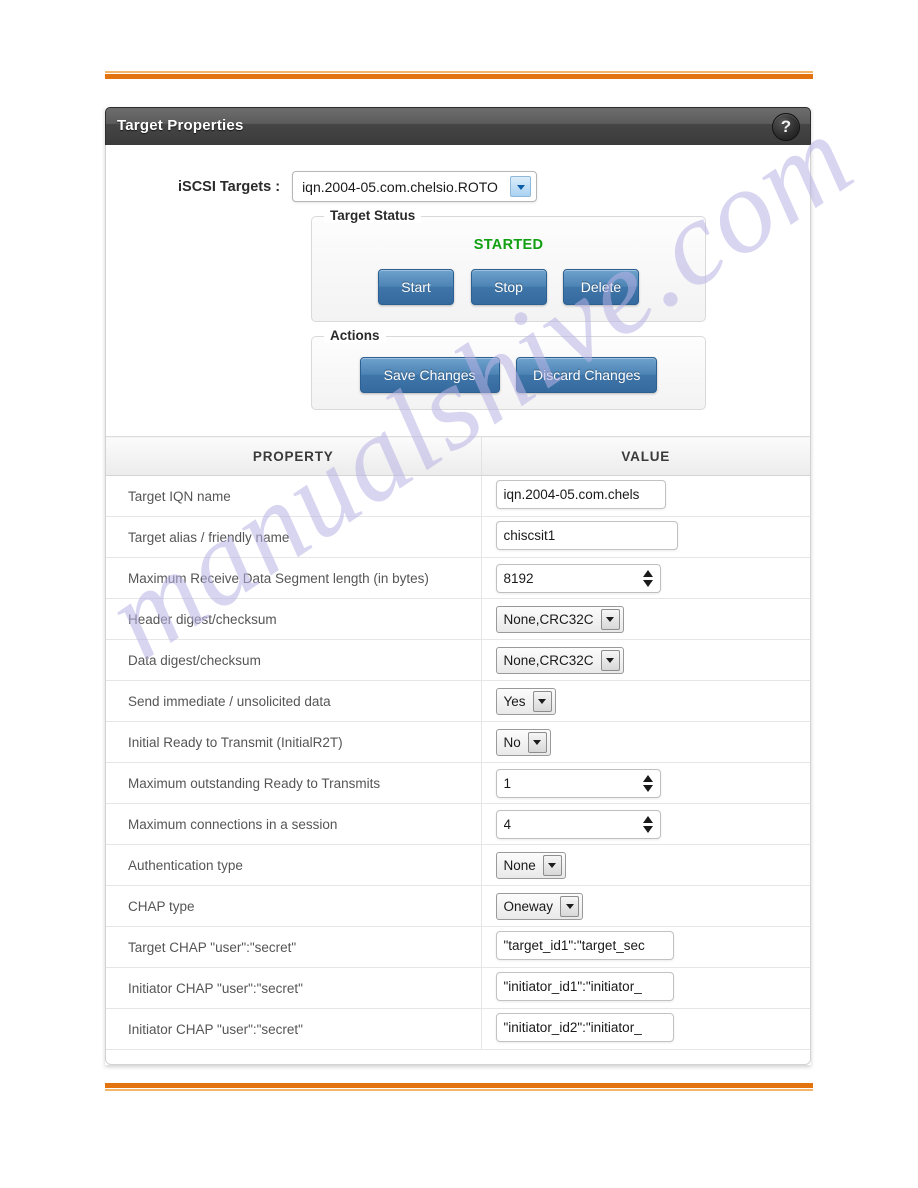 The height and width of the screenshot is (1188, 918). What do you see at coordinates (180, 125) in the screenshot?
I see `page-title: Target Properties` at bounding box center [180, 125].